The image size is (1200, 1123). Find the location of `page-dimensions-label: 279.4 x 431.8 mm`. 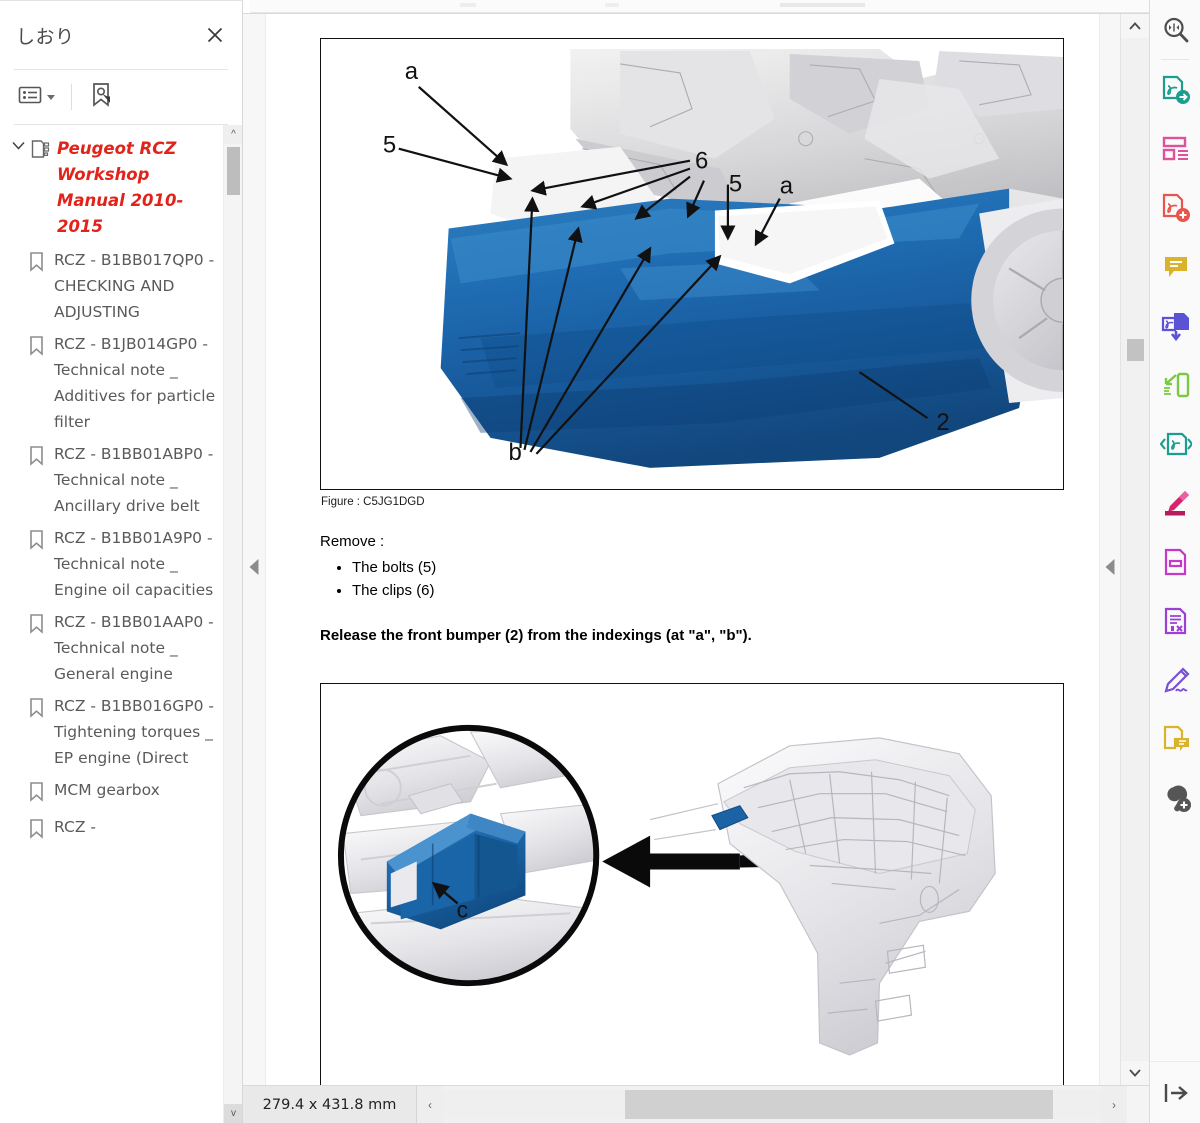

page-dimensions-label: 279.4 x 431.8 mm is located at coordinates (330, 1104).